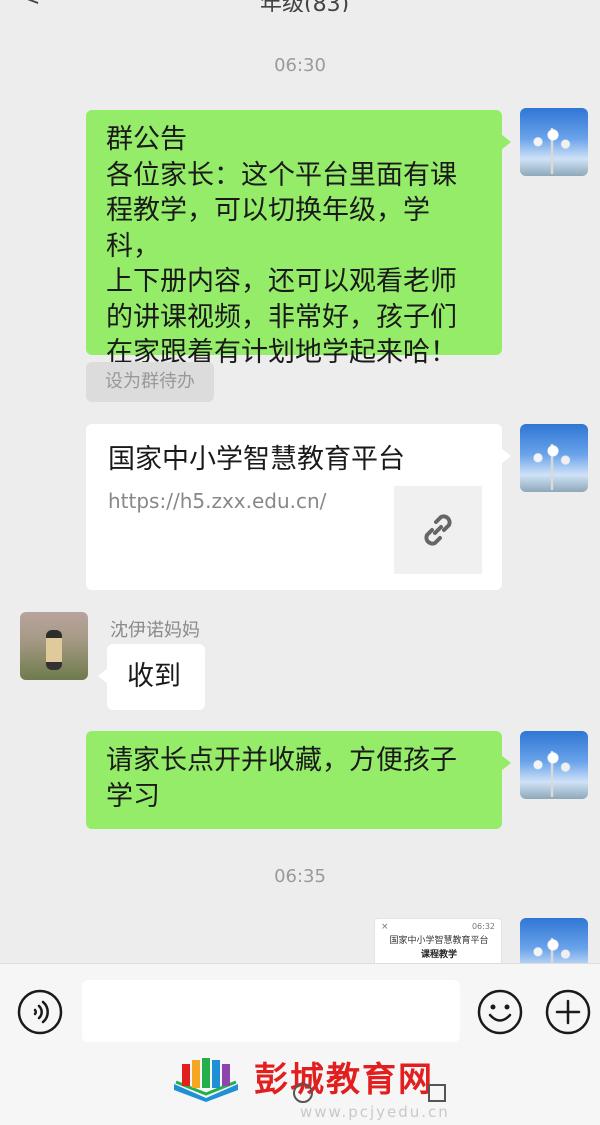  What do you see at coordinates (271, 1011) in the screenshot?
I see `message-input` at bounding box center [271, 1011].